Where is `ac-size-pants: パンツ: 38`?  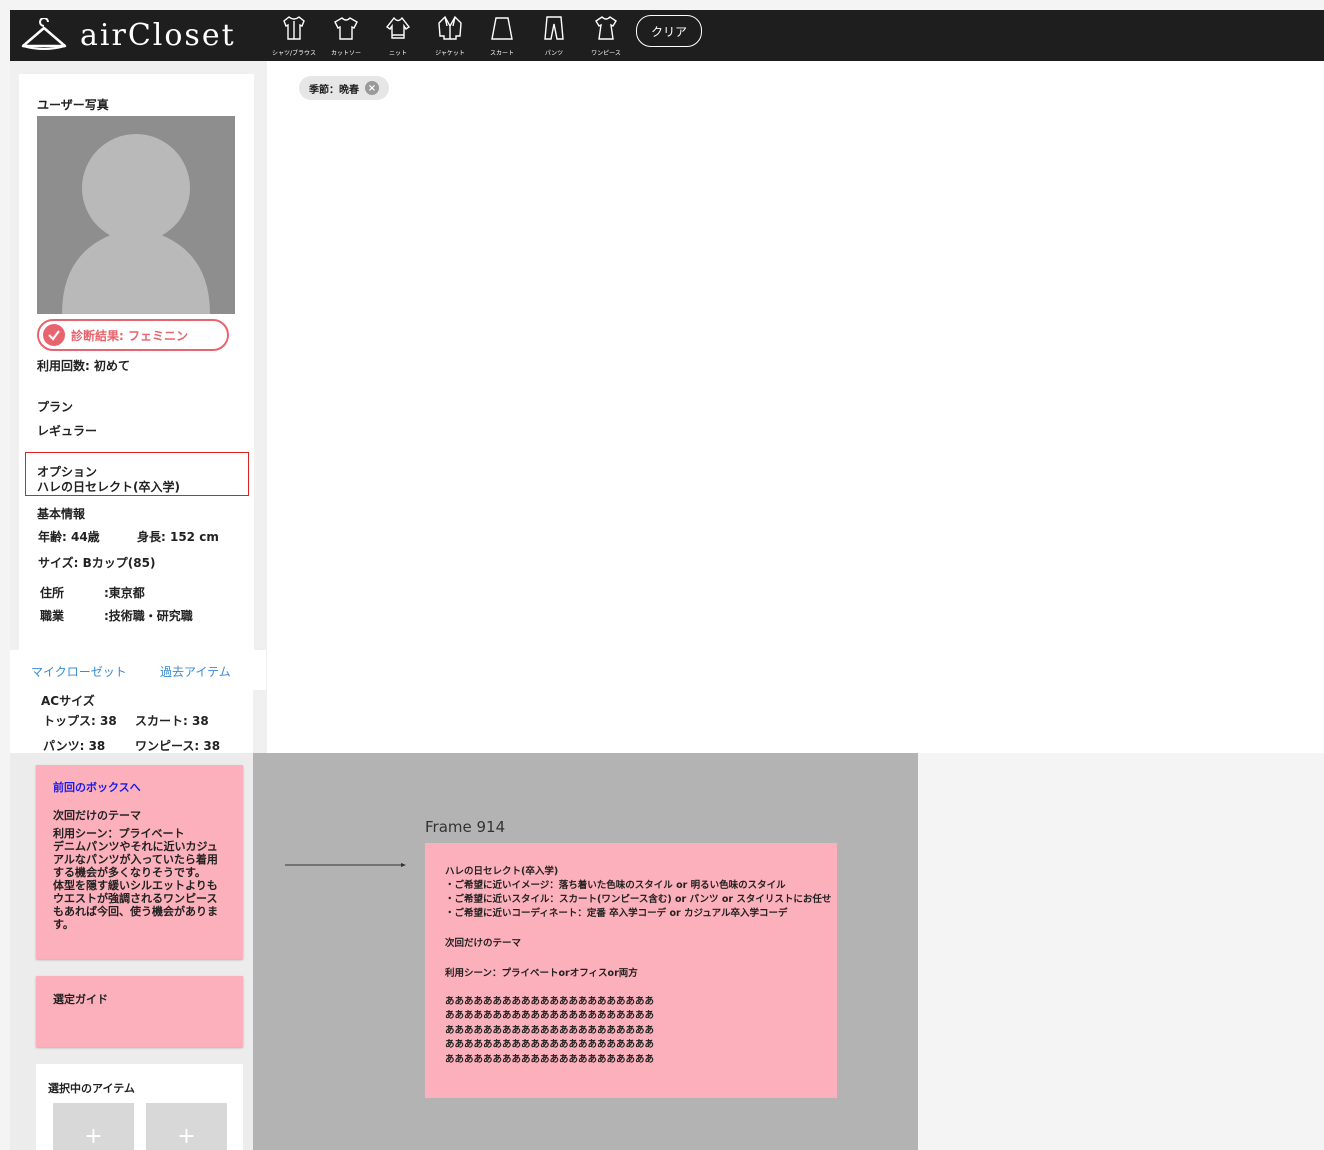
ac-size-pants: パンツ: 38 is located at coordinates (74, 746).